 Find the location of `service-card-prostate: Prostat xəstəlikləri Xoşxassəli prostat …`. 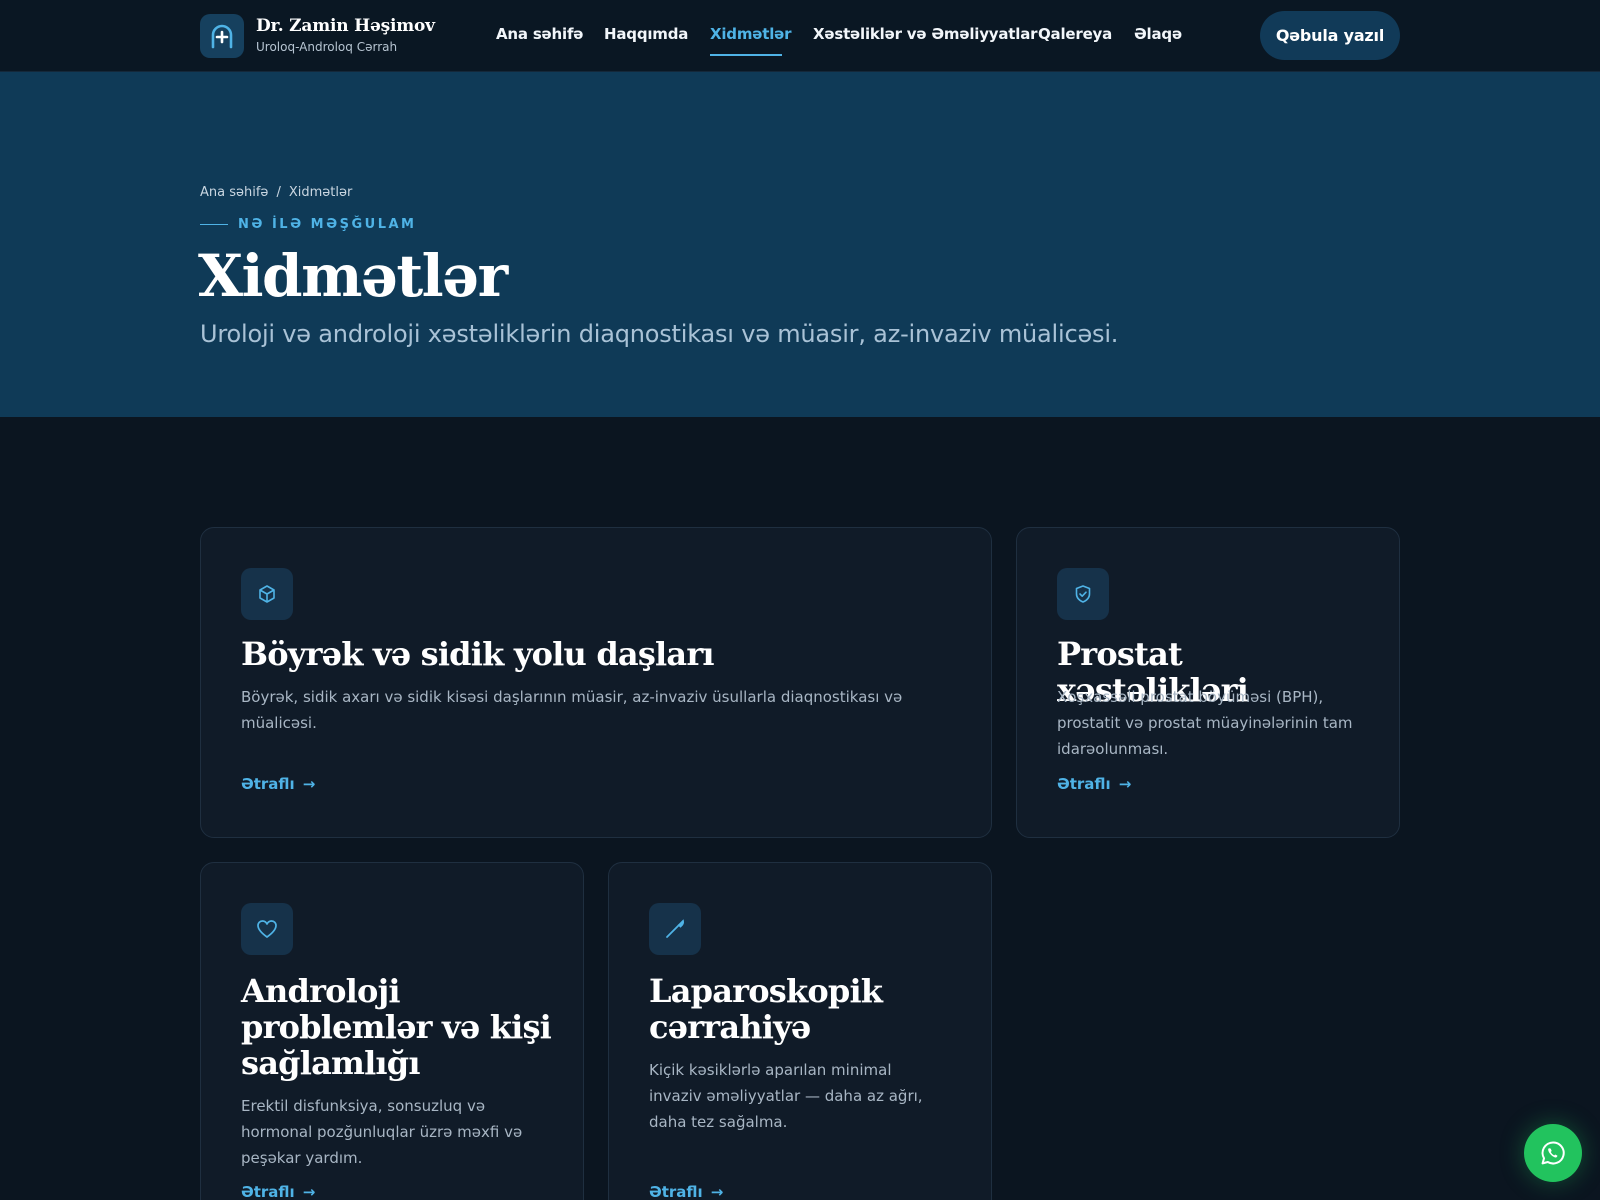

service-card-prostate: Prostat xəstəlikləri Xoşxassəli prostat … is located at coordinates (1208, 682).